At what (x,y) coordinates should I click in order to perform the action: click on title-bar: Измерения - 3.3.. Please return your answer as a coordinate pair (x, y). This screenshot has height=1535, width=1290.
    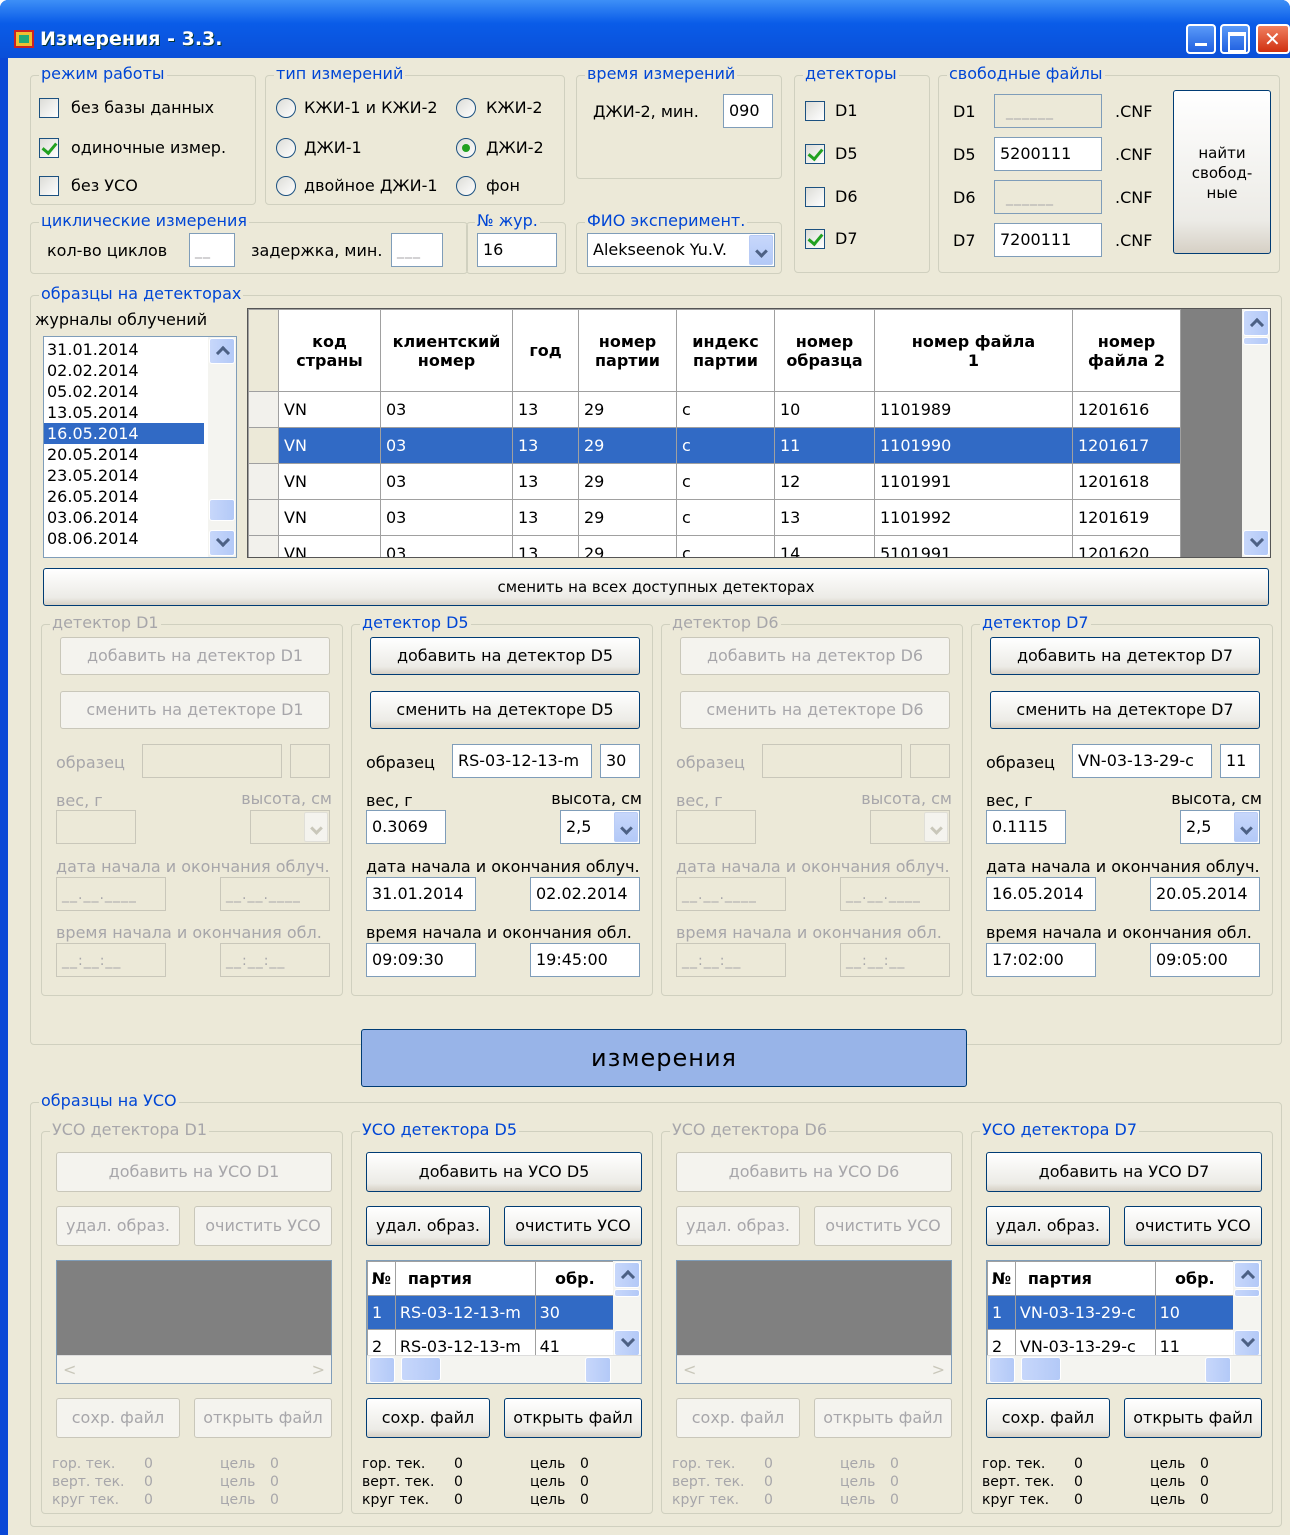
    Looking at the image, I should click on (645, 29).